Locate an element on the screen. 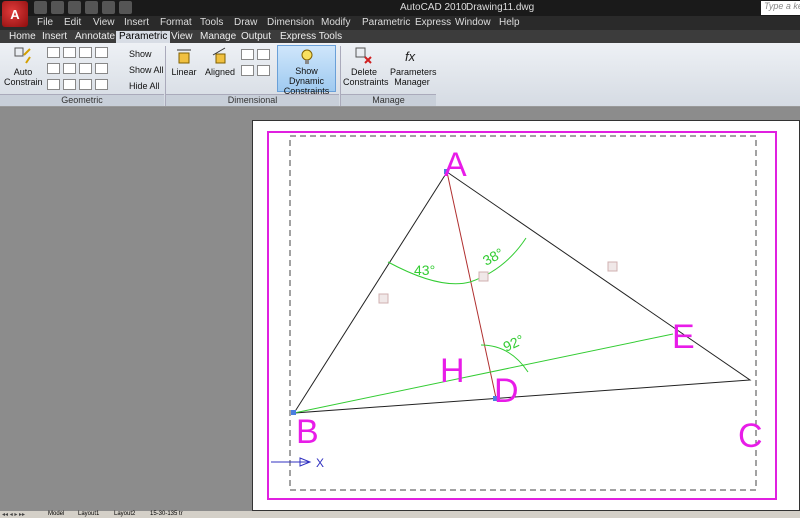 Image resolution: width=800 pixels, height=518 pixels. menu-file: File is located at coordinates (45, 22).